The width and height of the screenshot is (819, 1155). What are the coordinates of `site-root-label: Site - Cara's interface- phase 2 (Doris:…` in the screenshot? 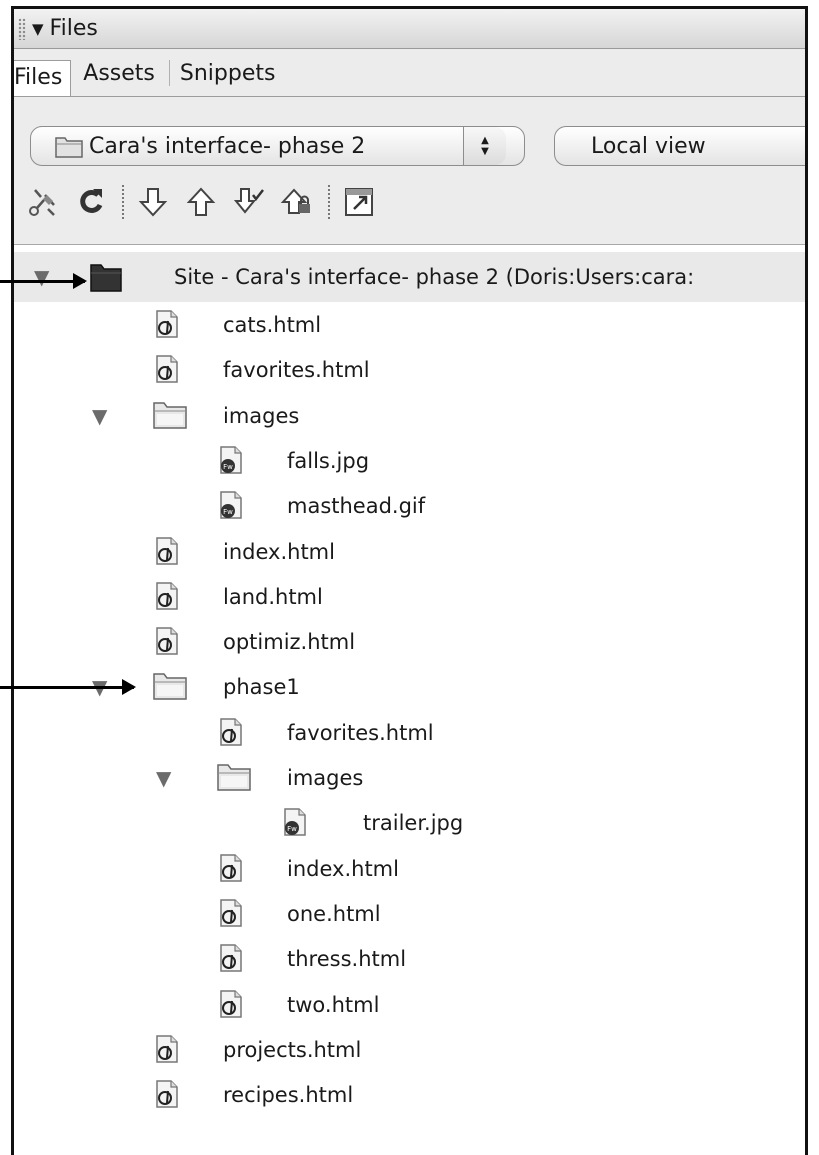 It's located at (434, 277).